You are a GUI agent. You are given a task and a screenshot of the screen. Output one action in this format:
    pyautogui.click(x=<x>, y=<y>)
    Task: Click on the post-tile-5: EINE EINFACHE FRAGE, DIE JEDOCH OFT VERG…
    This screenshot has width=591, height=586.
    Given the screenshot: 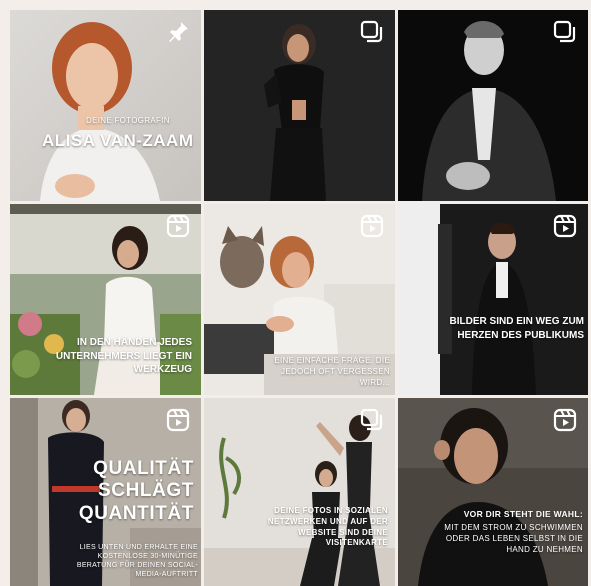 What is the action you would take?
    pyautogui.click(x=299, y=299)
    